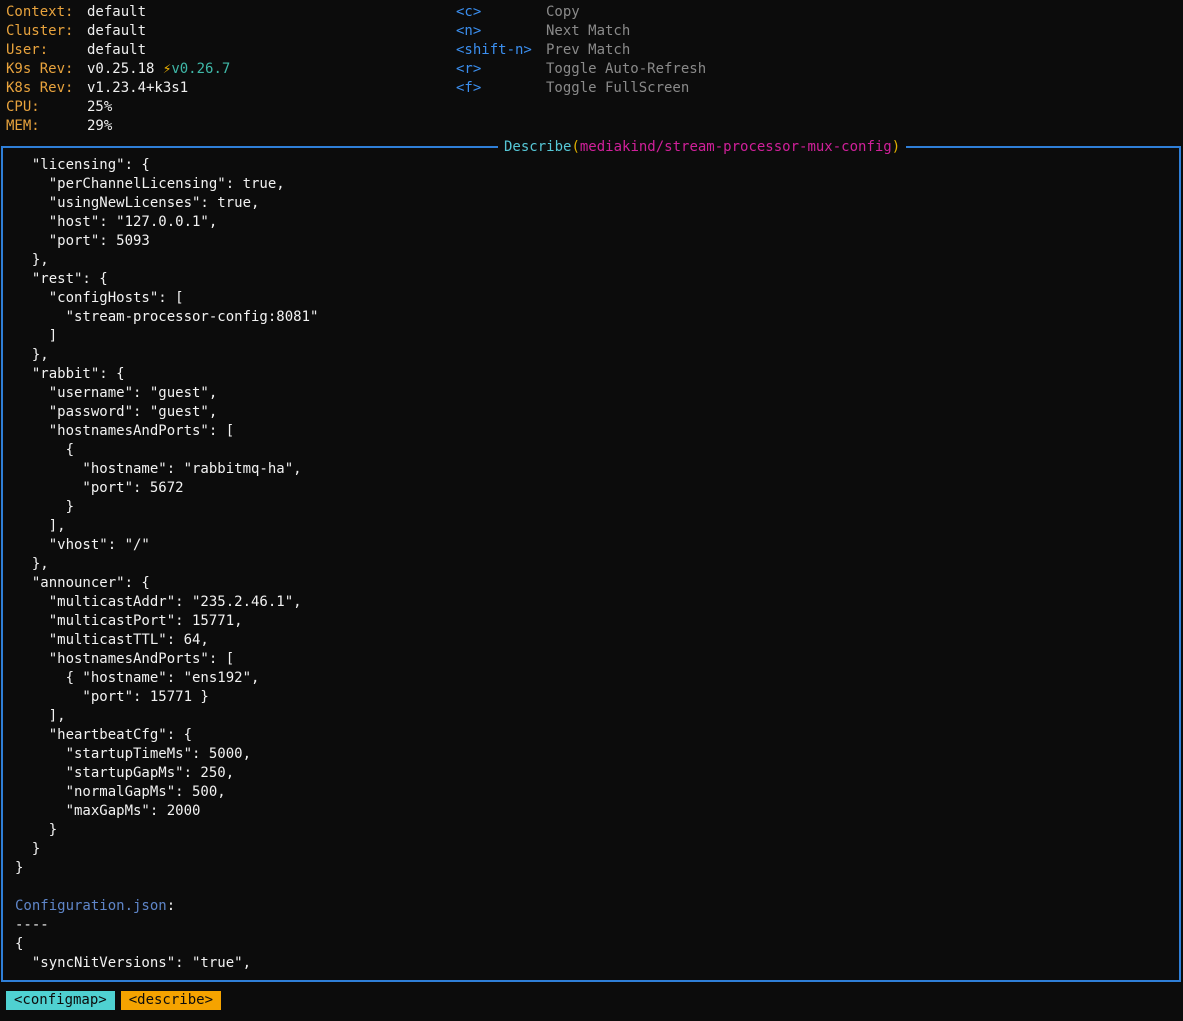  I want to click on panel-title-resource: mediakind/stream-processor-mux-config, so click(735, 147).